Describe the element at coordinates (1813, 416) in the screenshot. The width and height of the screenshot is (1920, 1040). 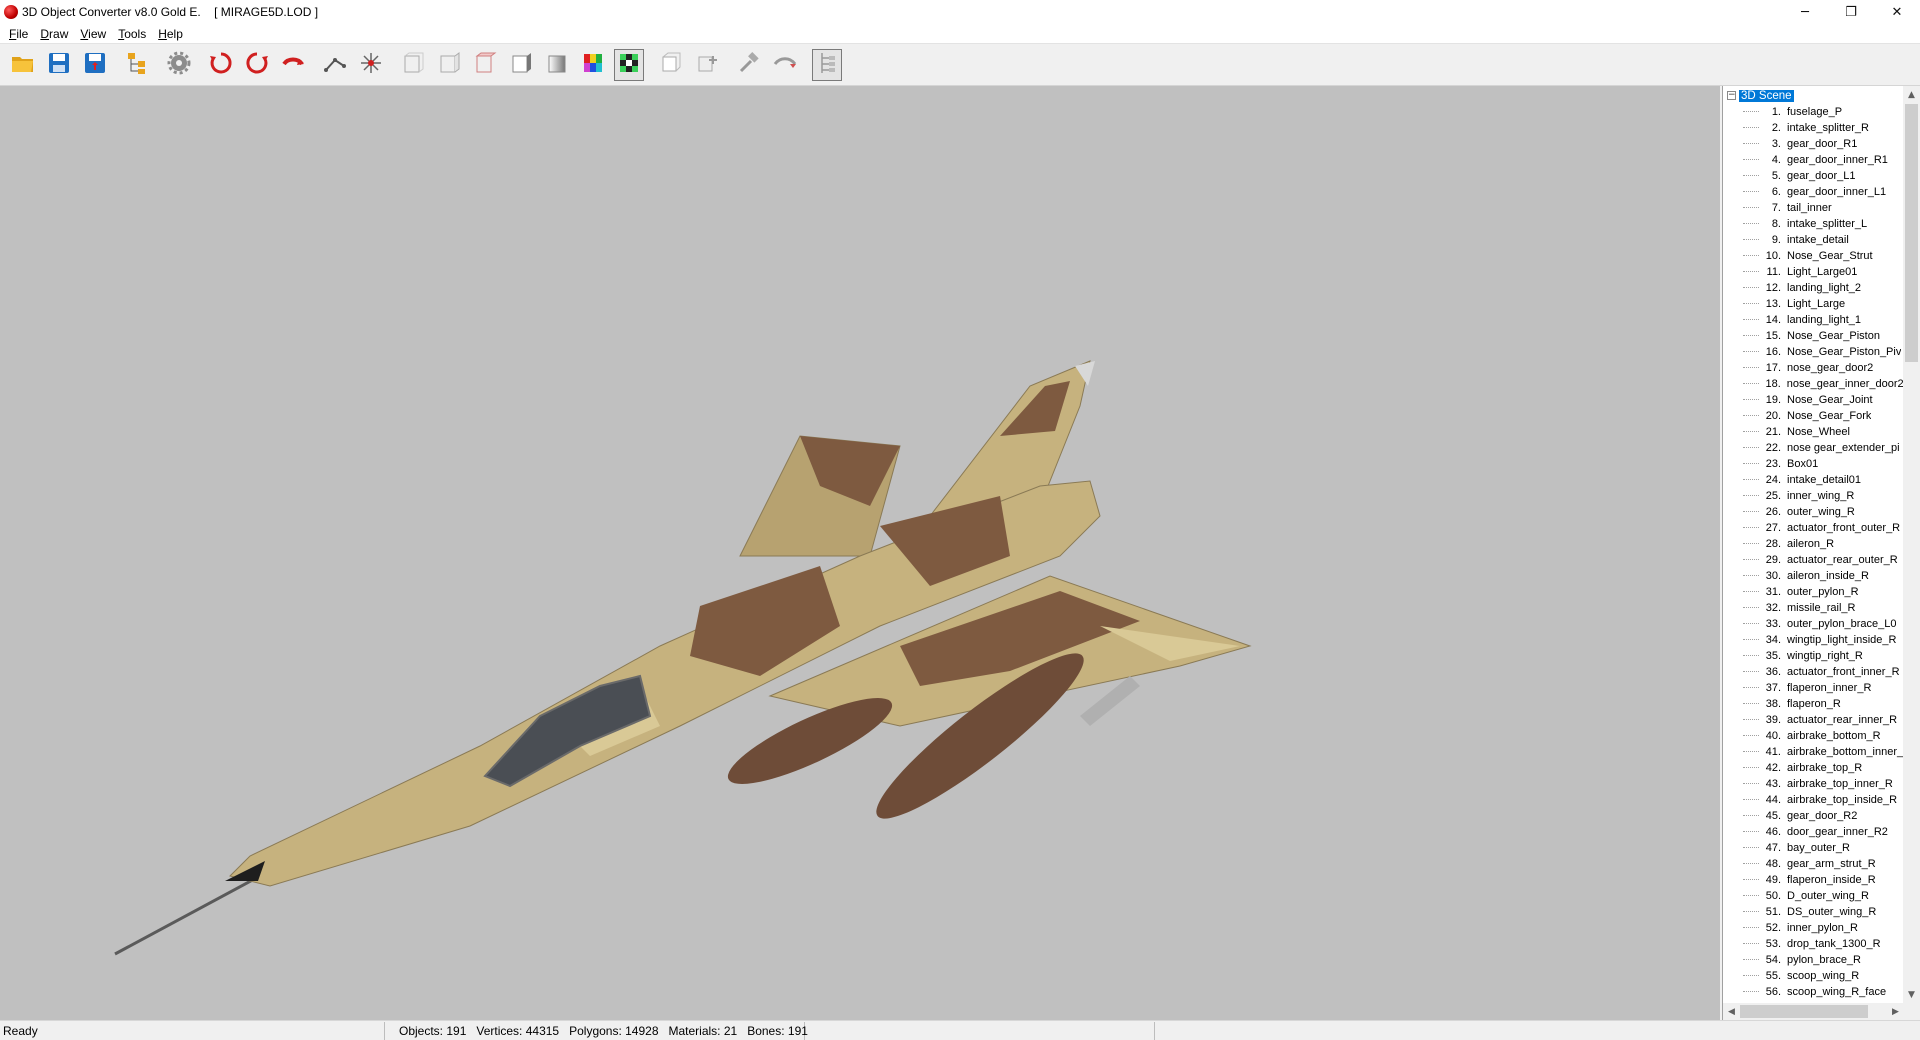
I see `tree-item: 20. Nose_Gear_Fork` at that location.